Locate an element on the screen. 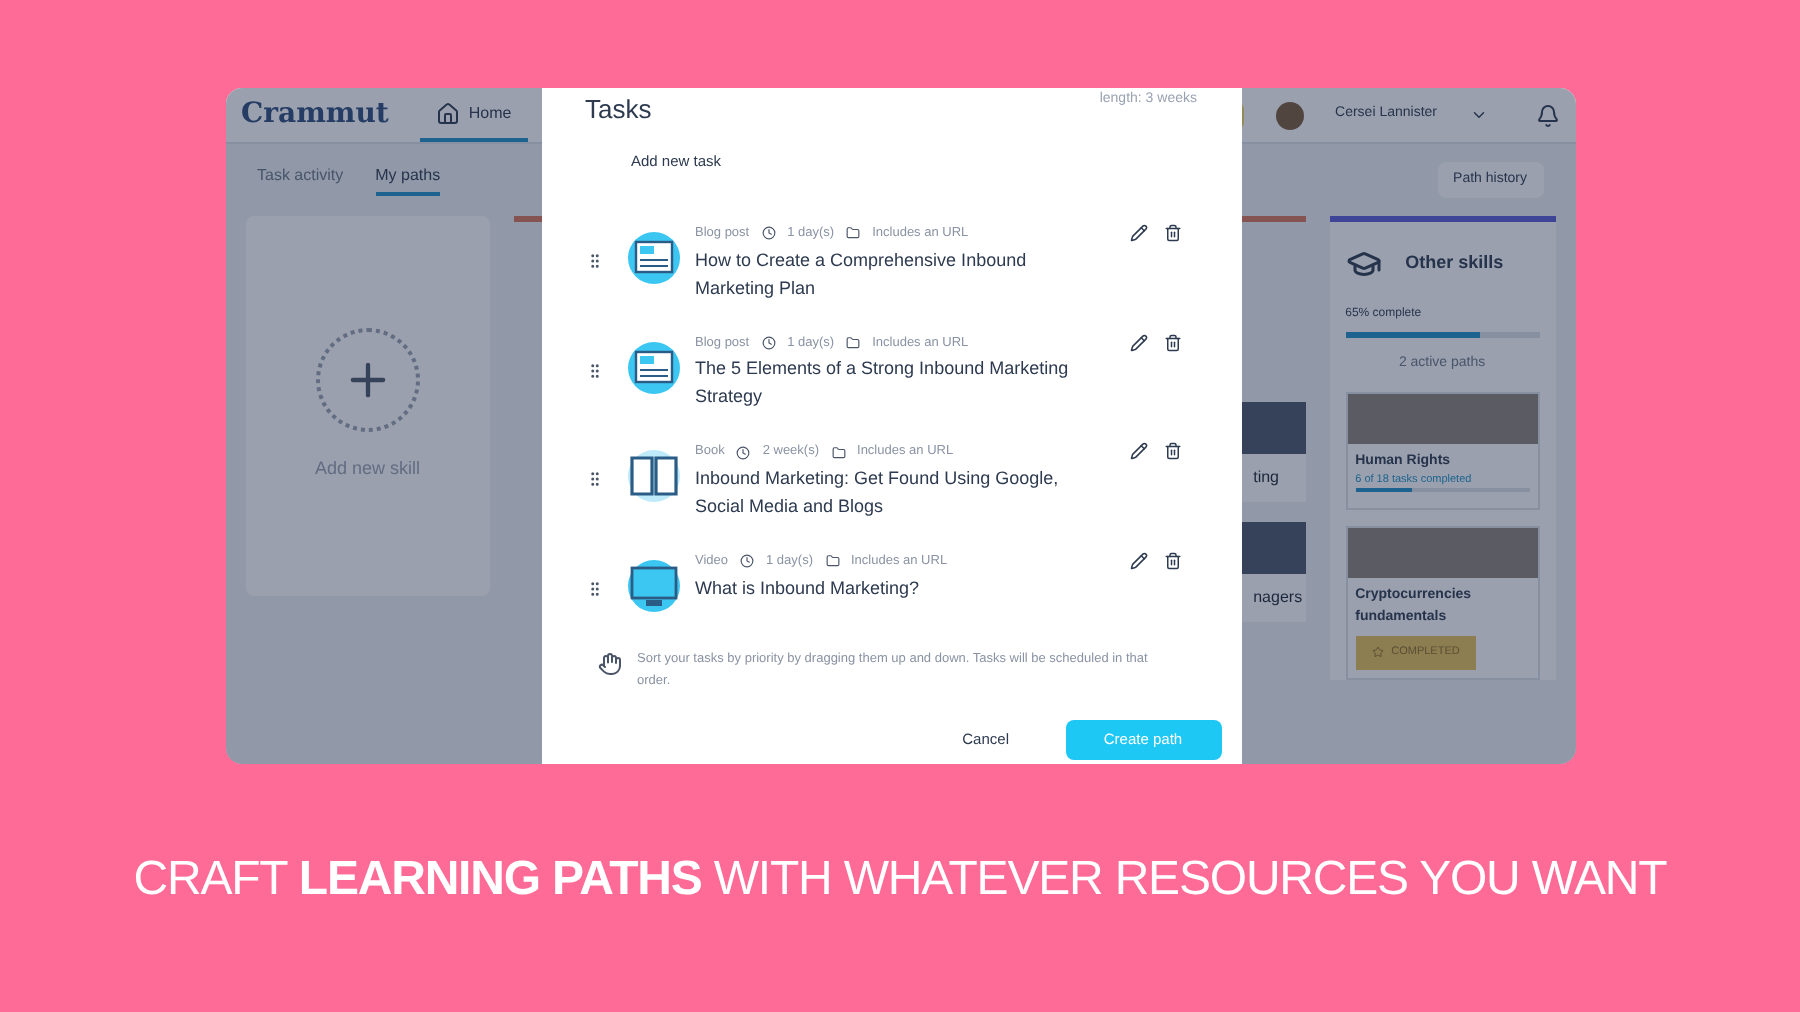 Image resolution: width=1800 pixels, height=1012 pixels. graduation-cap-icon is located at coordinates (1363, 264).